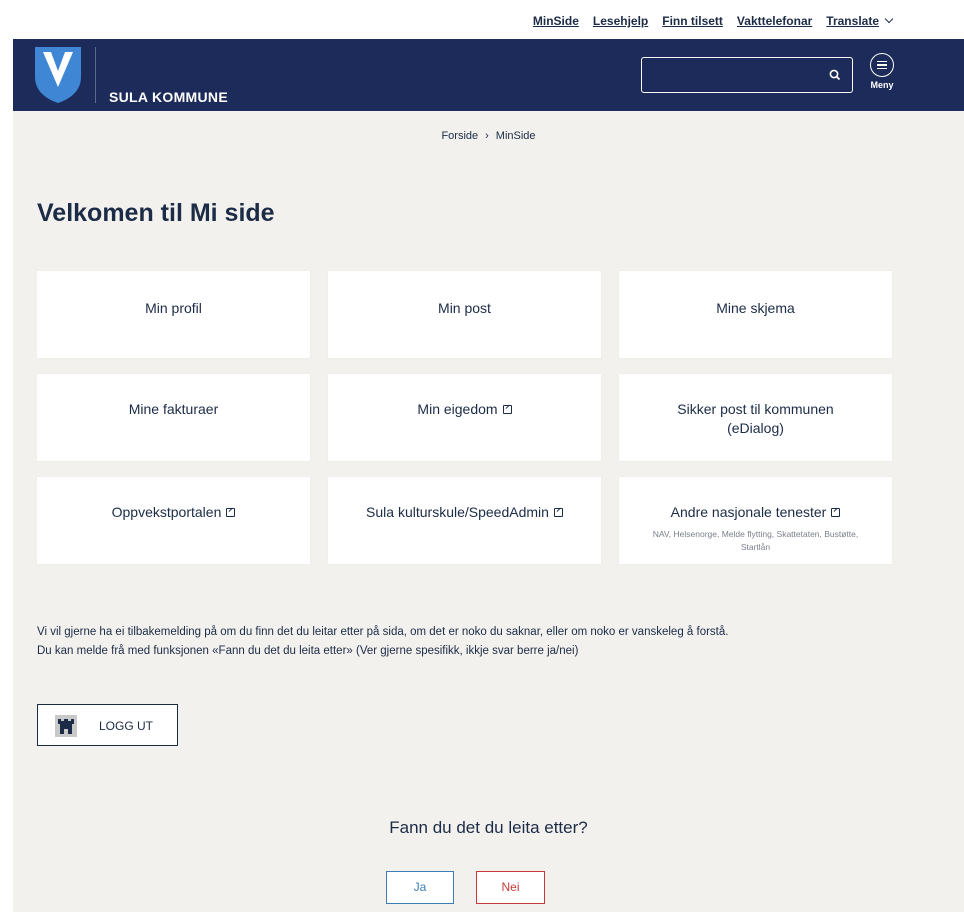 The image size is (964, 912). What do you see at coordinates (156, 213) in the screenshot?
I see `page-title: Velkomen til Mi side` at bounding box center [156, 213].